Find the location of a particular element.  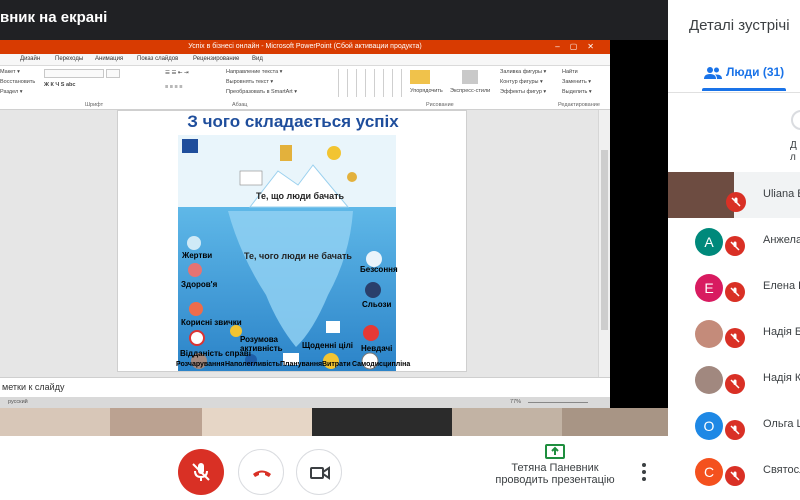

arrange-icon is located at coordinates (420, 77).